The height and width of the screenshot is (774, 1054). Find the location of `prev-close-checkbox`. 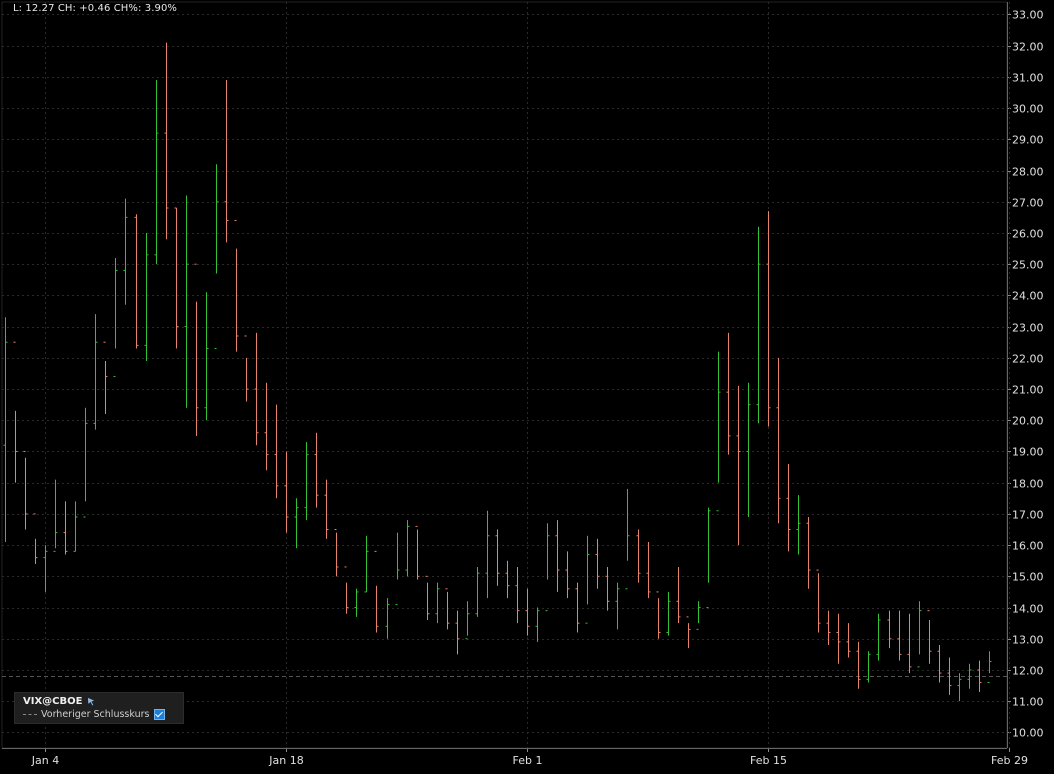

prev-close-checkbox is located at coordinates (160, 714).